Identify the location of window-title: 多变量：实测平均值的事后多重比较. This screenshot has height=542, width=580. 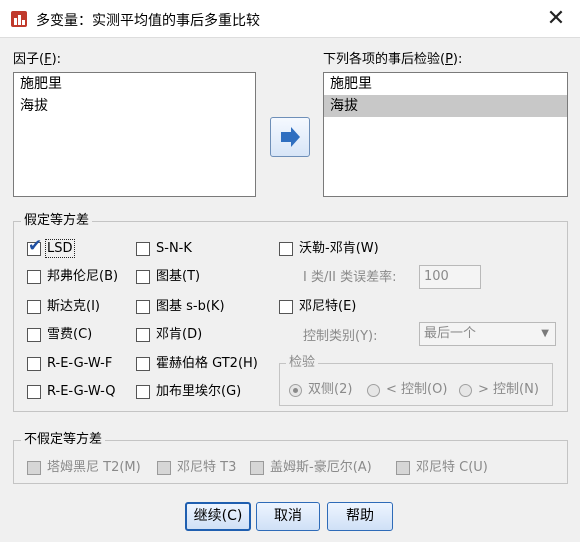
(148, 21).